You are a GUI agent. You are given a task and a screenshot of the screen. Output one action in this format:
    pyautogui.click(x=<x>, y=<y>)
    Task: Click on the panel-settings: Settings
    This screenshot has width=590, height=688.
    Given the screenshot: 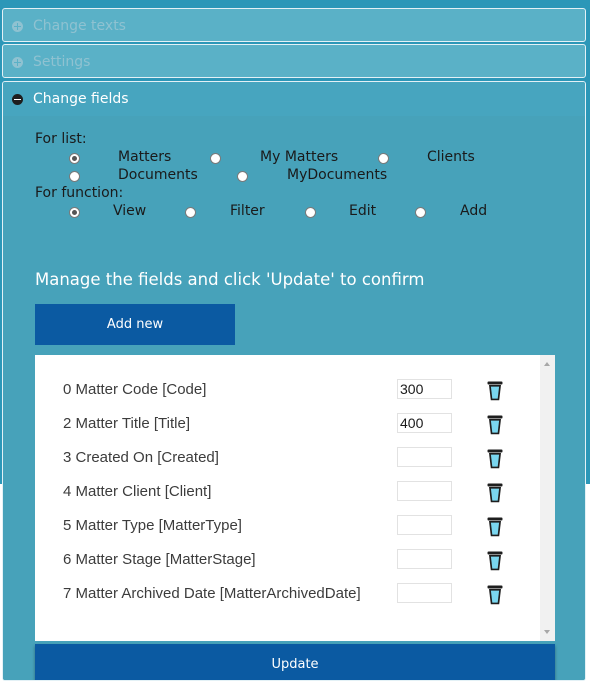 What is the action you would take?
    pyautogui.click(x=294, y=61)
    